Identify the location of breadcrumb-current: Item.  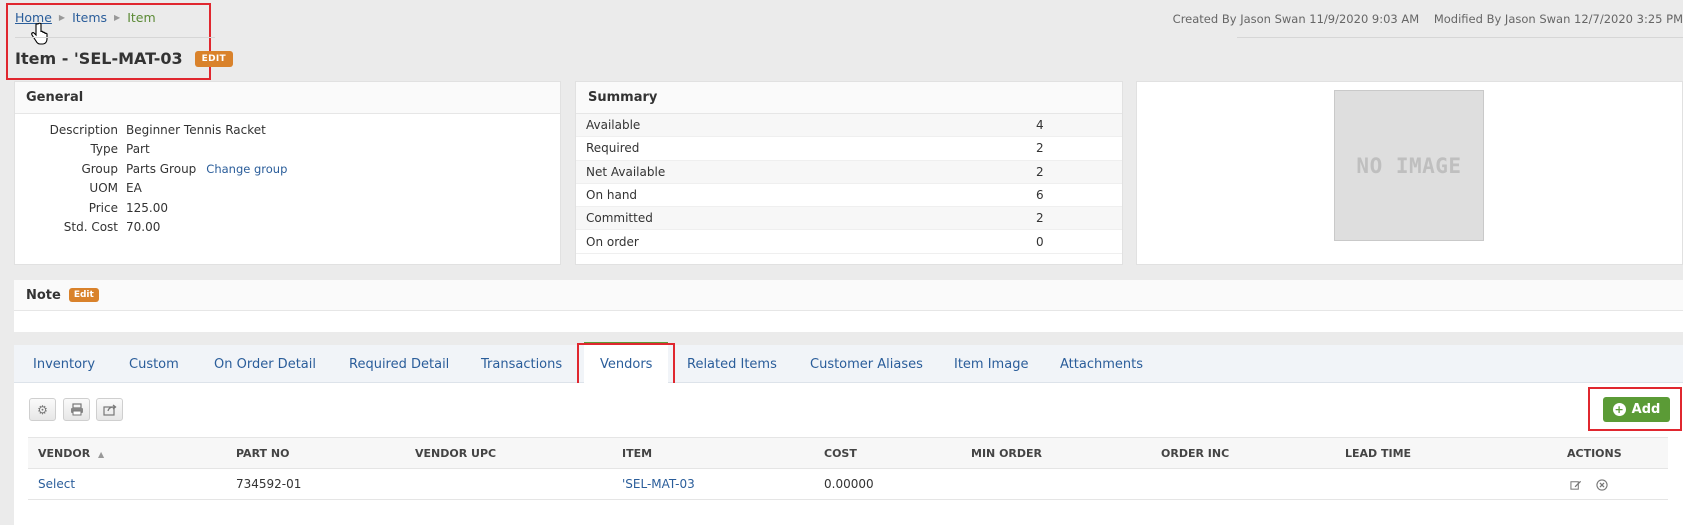
(141, 17).